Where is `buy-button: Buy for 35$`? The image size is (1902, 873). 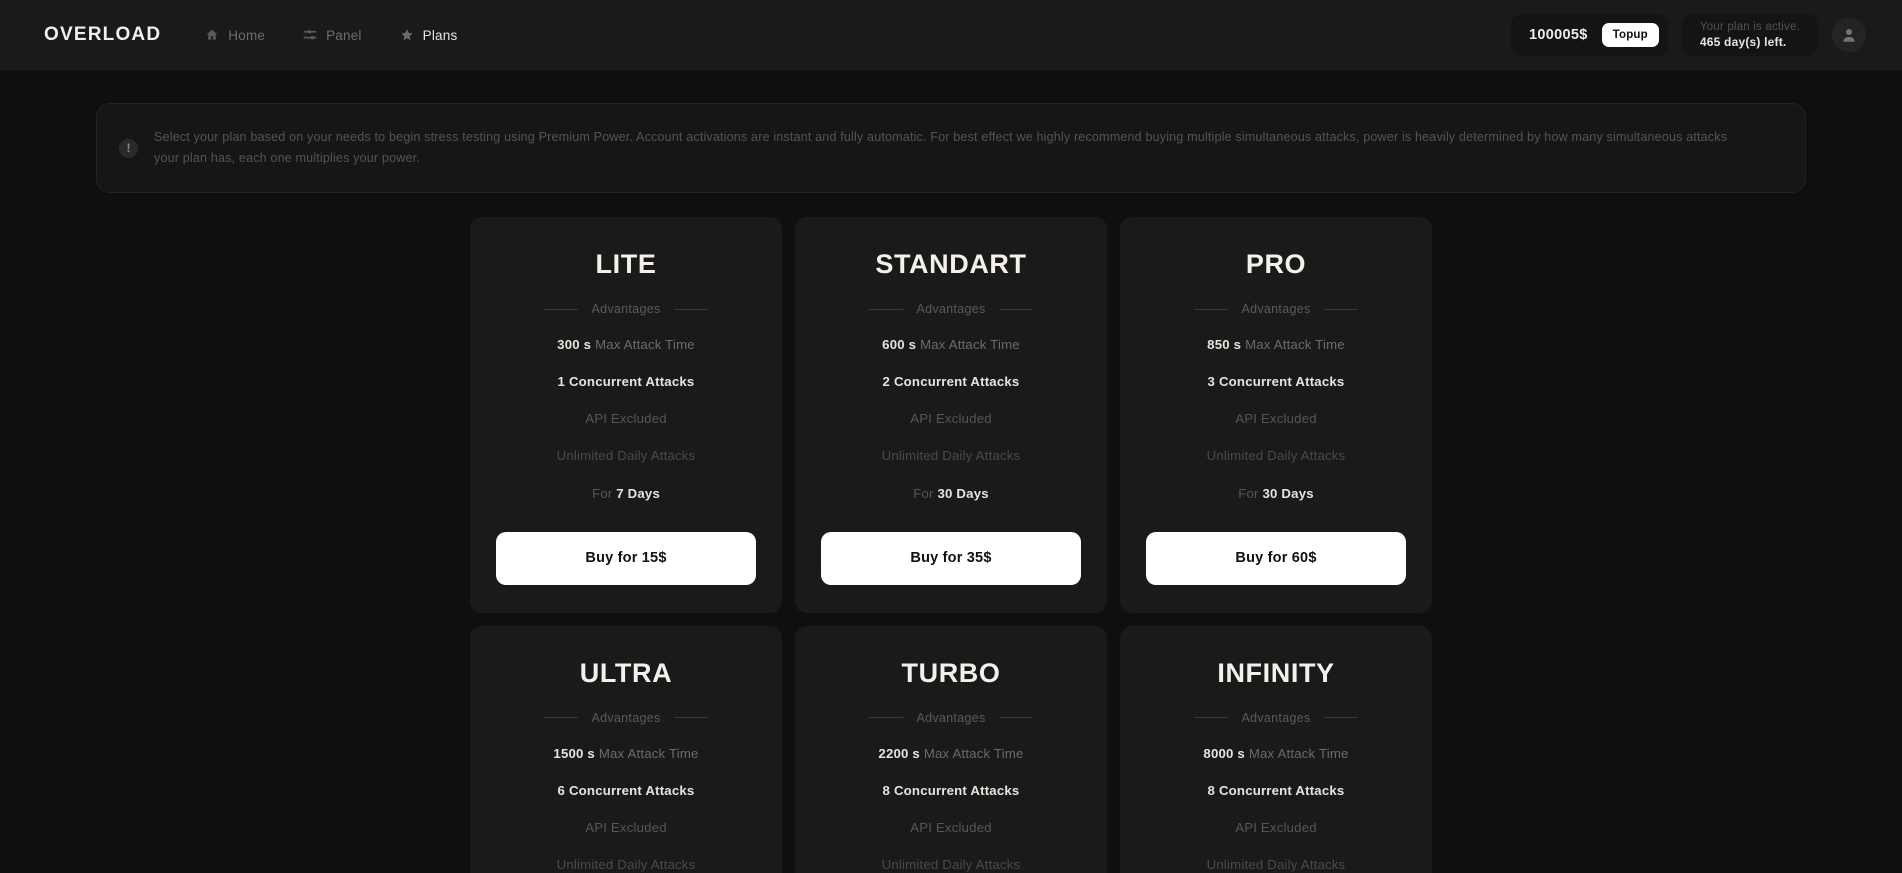 buy-button: Buy for 35$ is located at coordinates (951, 558).